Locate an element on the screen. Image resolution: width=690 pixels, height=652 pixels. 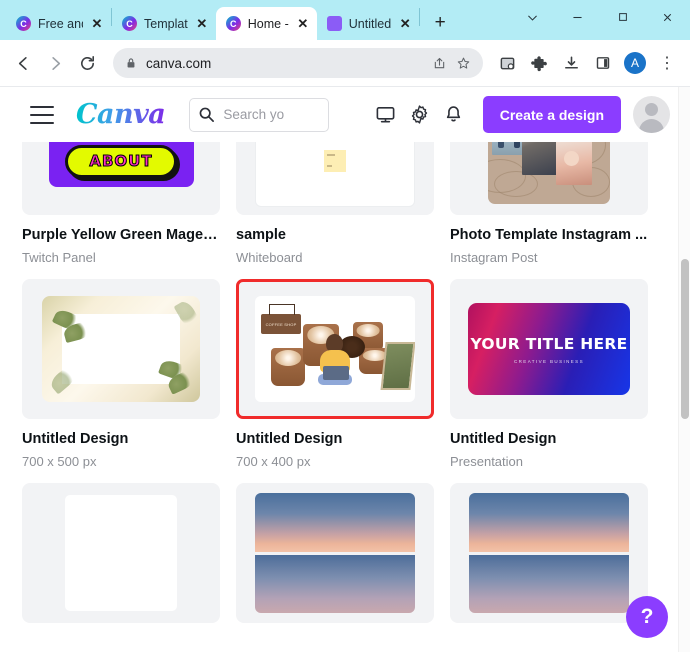
about-button-graphic: ABOUT is located at coordinates (121, 161).